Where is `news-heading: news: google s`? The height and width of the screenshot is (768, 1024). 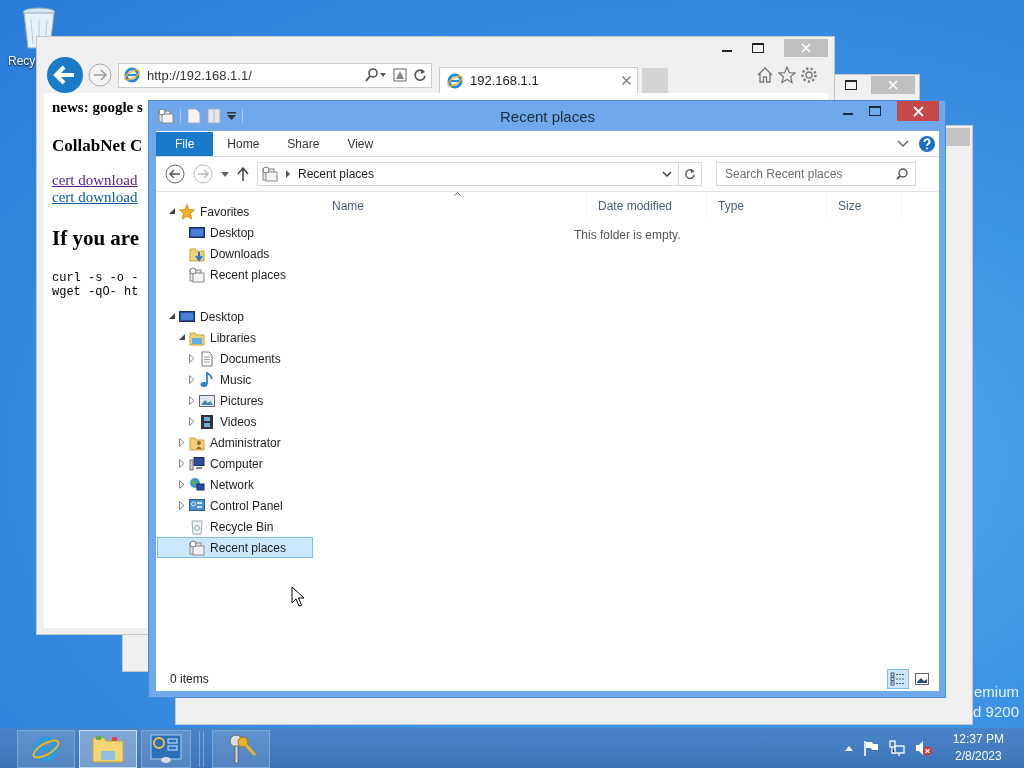
news-heading: news: google s is located at coordinates (97, 107).